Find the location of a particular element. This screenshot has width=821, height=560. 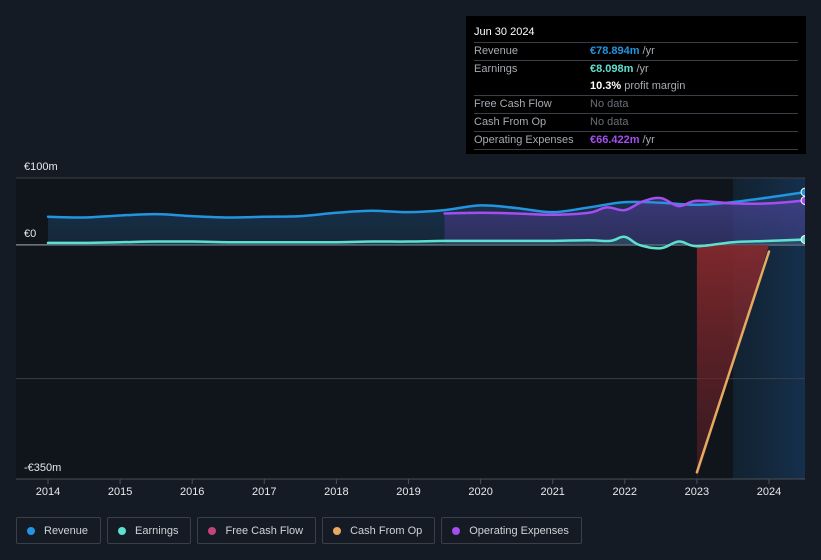

tooltip-row-cash-from-op: Cash From Op No data is located at coordinates (636, 122).